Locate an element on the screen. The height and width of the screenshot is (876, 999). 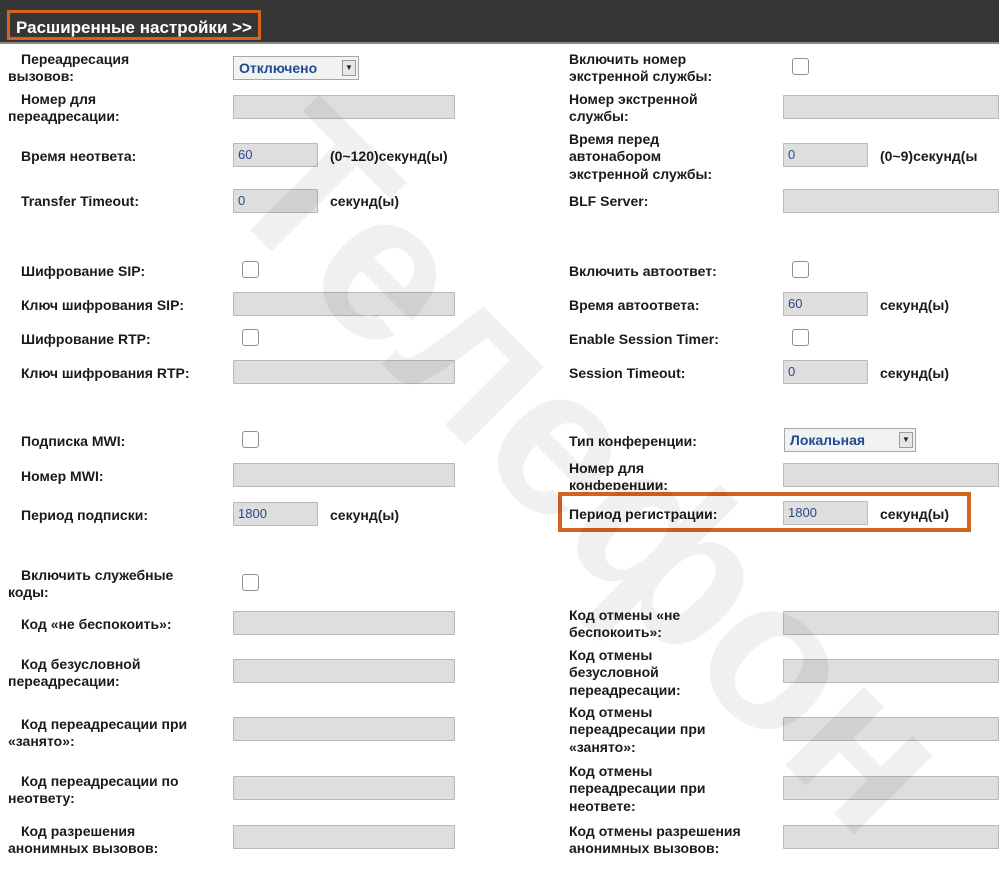
dnd-cancel-input is located at coordinates (891, 623).